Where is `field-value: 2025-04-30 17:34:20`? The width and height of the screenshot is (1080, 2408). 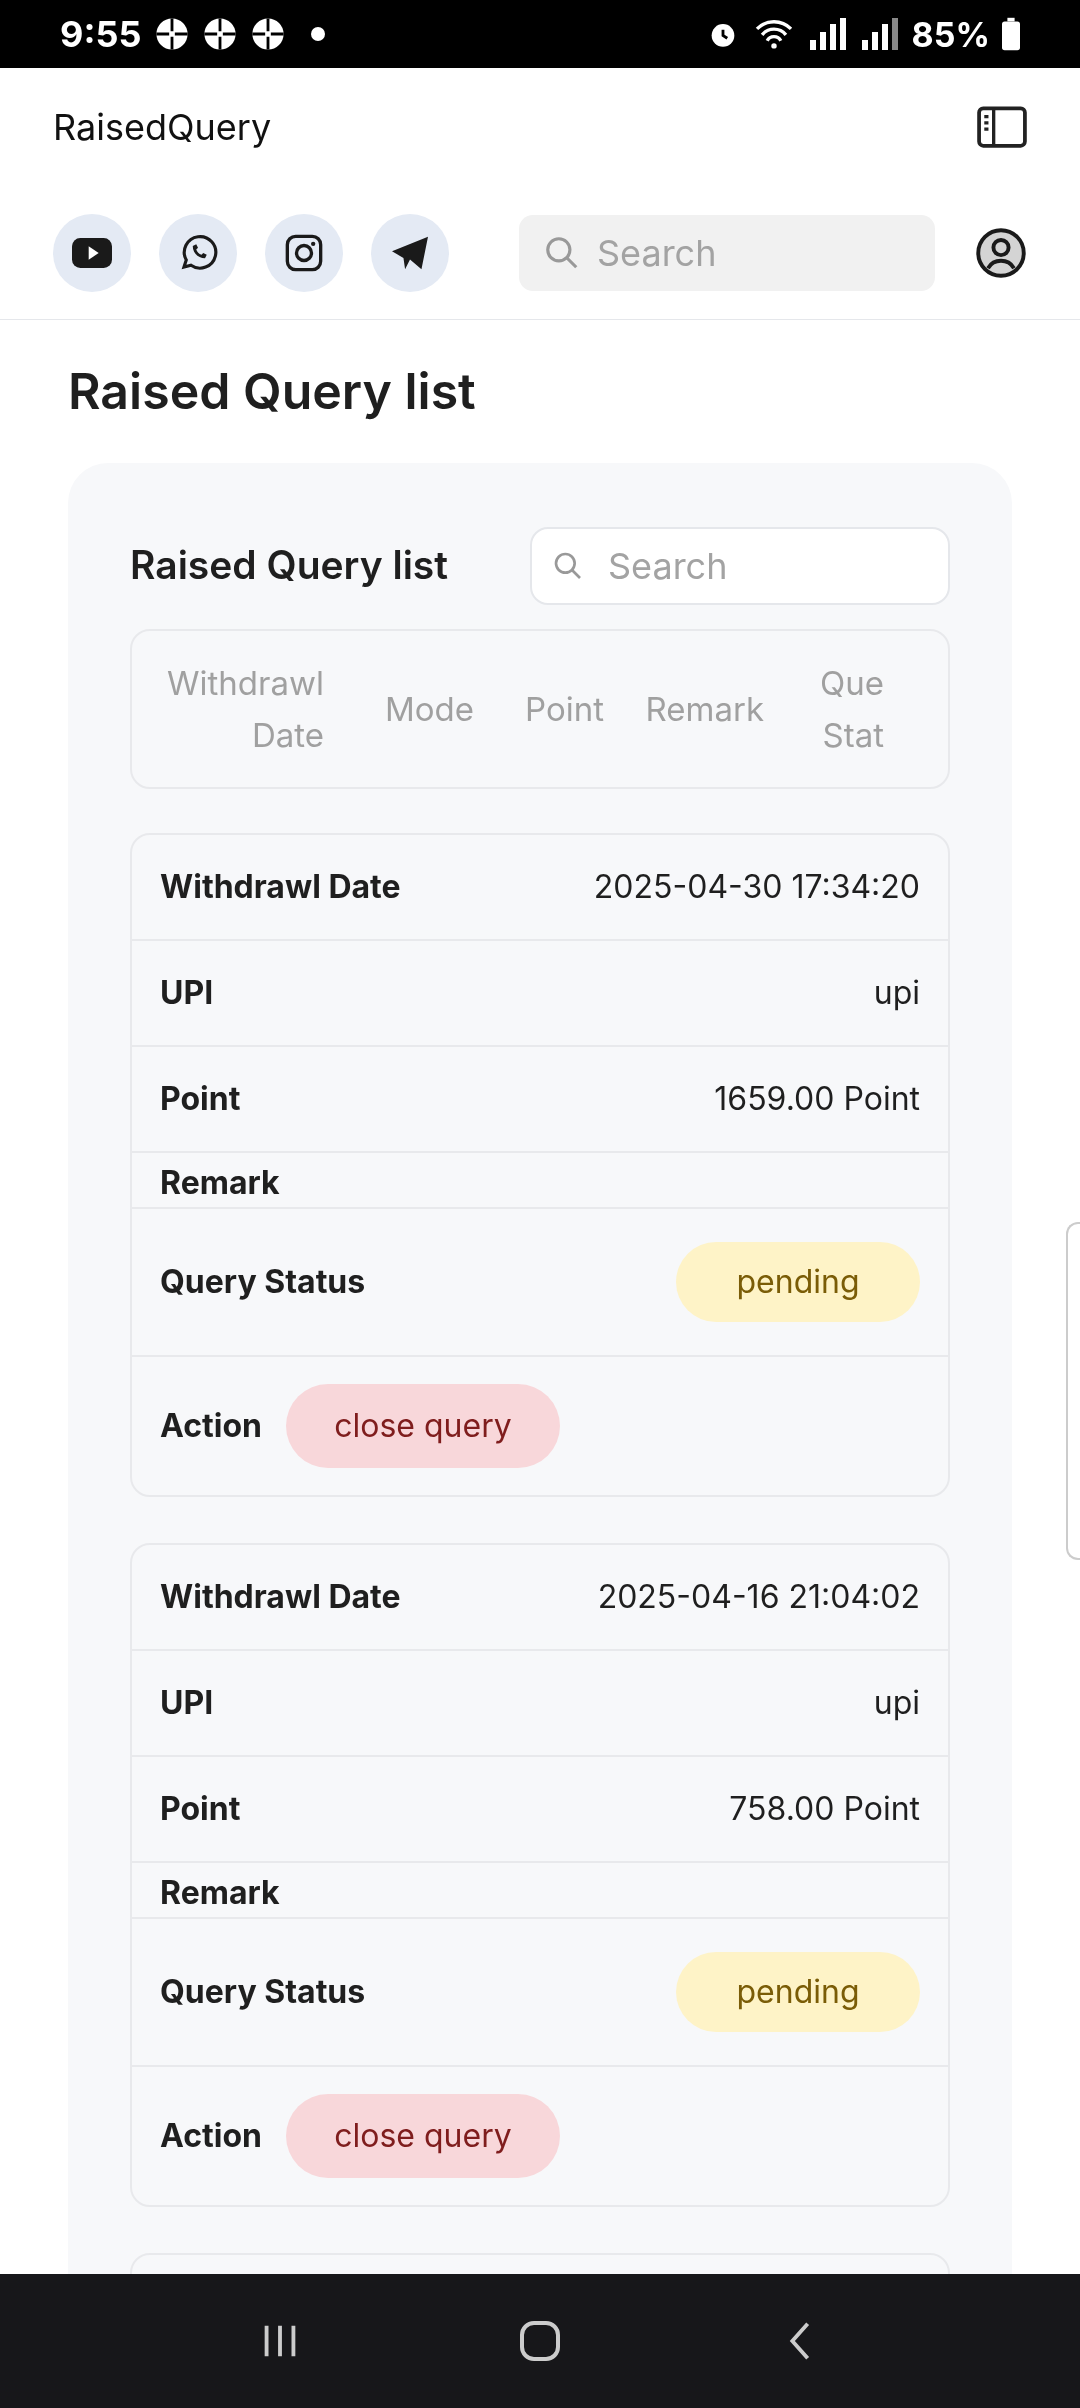 field-value: 2025-04-30 17:34:20 is located at coordinates (756, 886).